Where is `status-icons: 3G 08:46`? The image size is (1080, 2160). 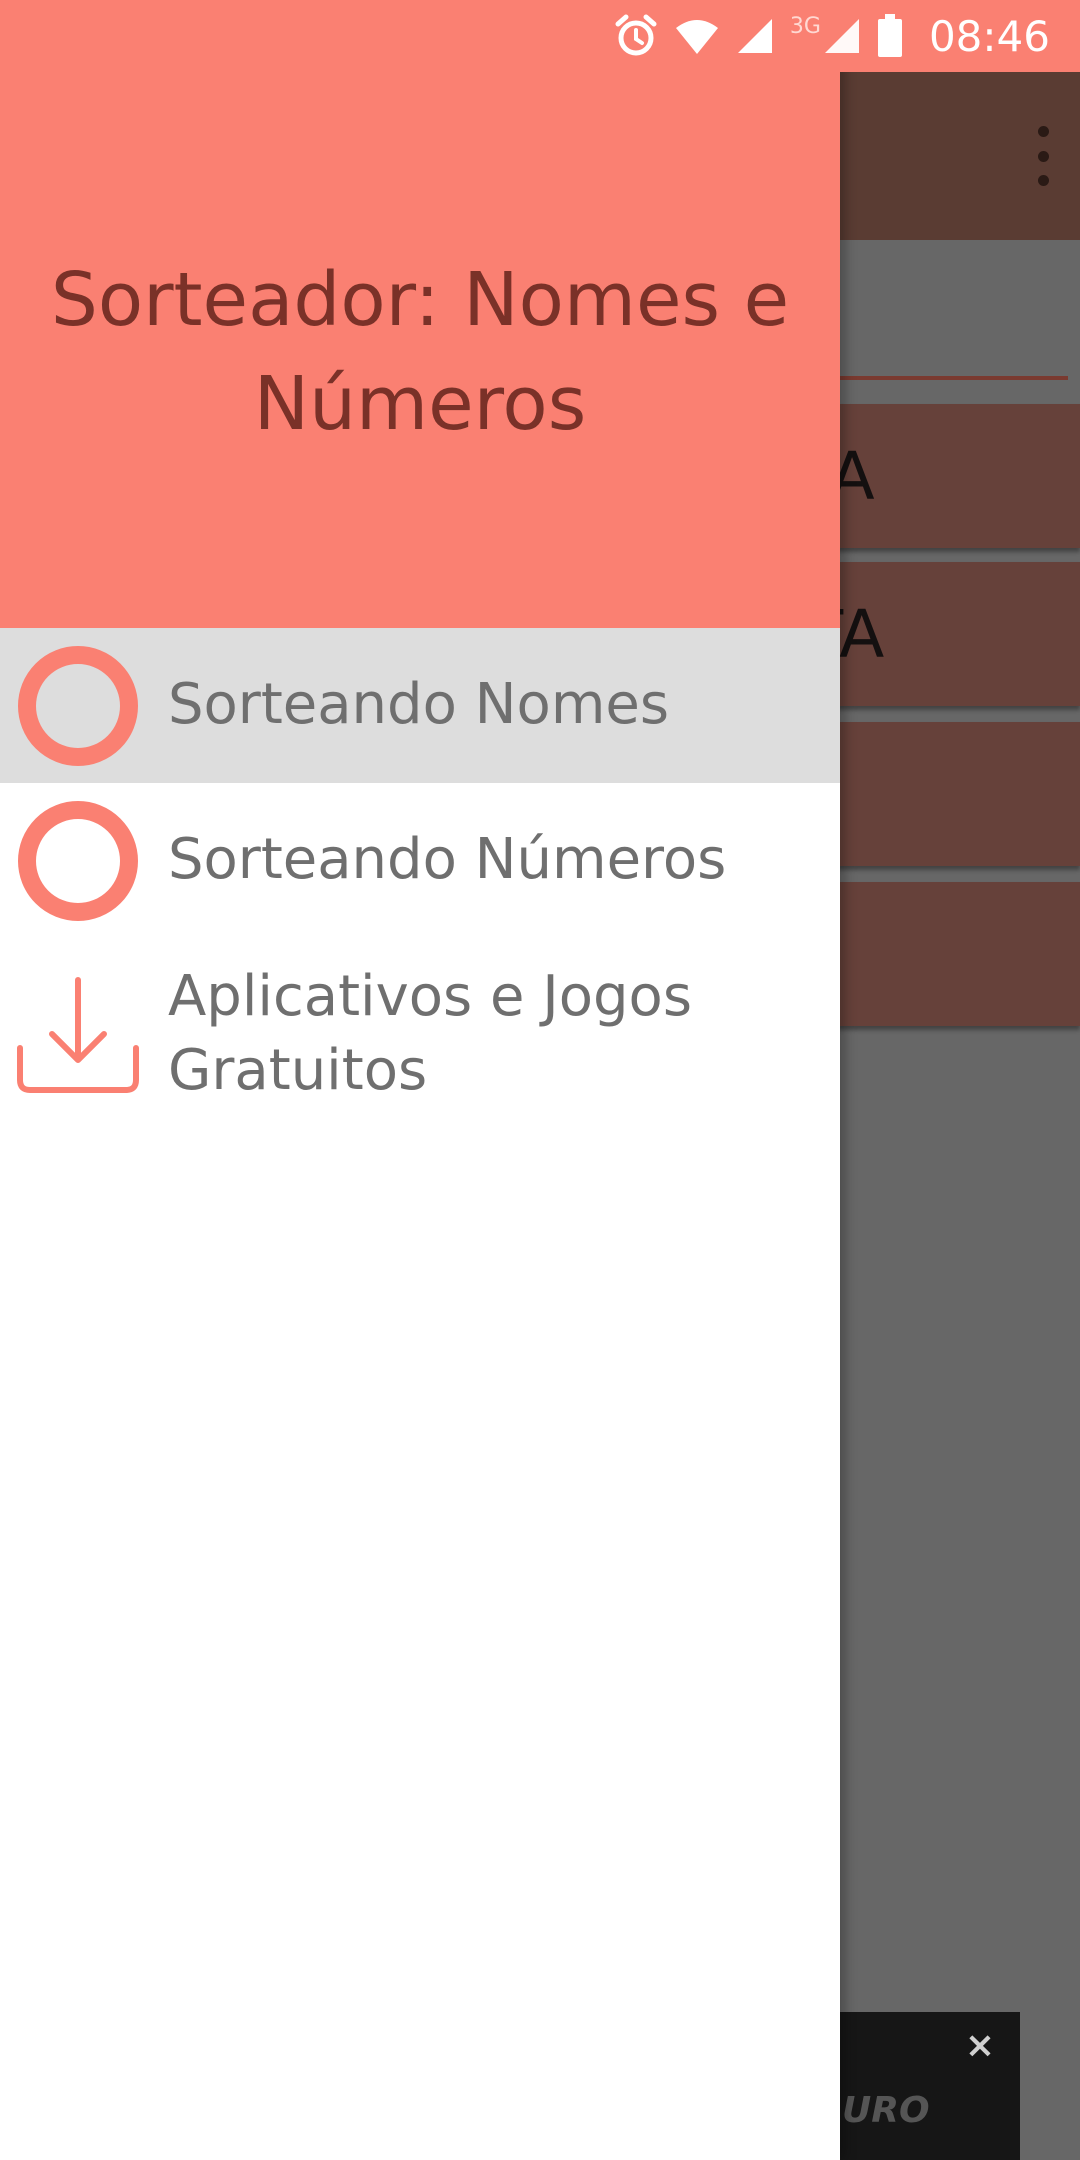
status-icons: 3G 08:46 is located at coordinates (832, 36).